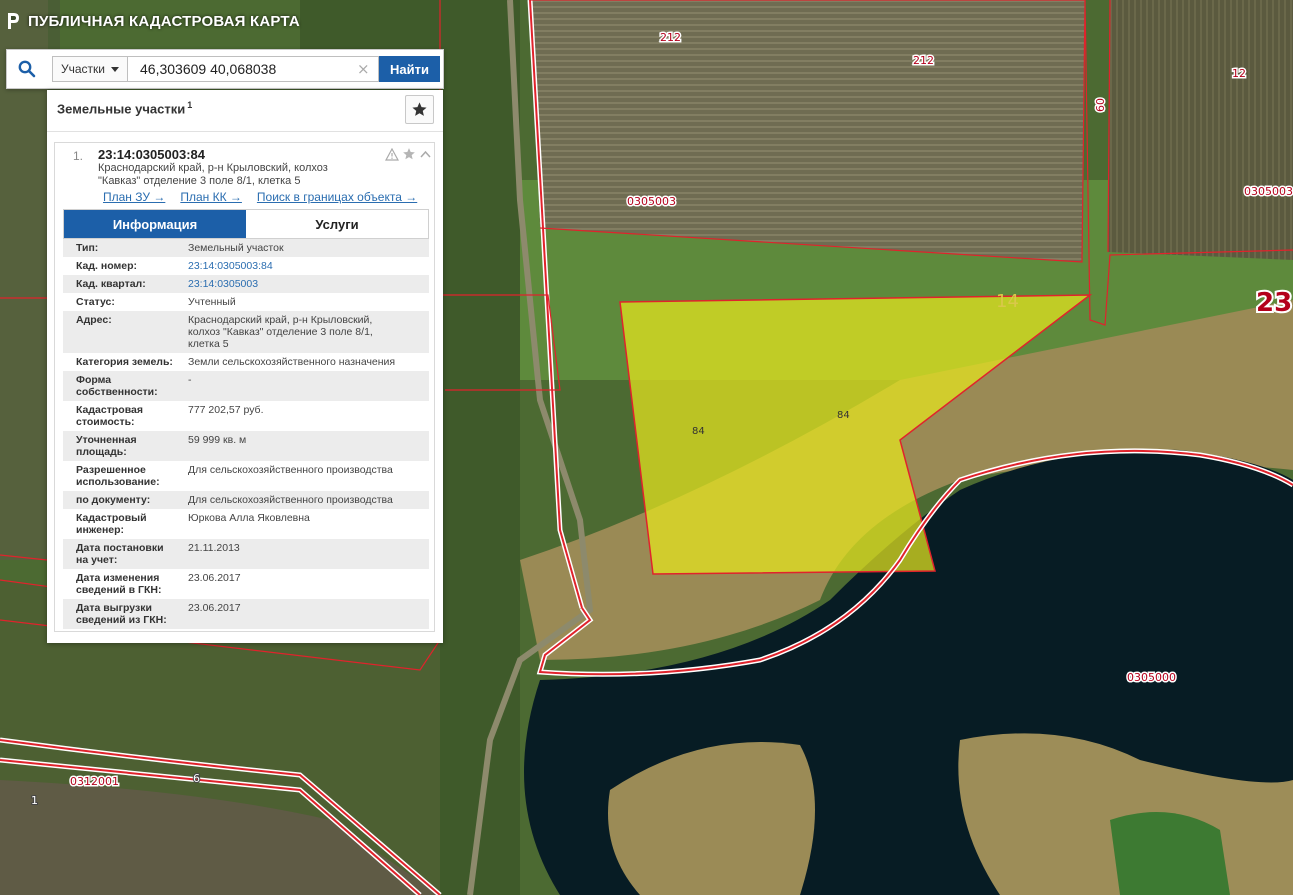 The height and width of the screenshot is (895, 1293). Describe the element at coordinates (337, 224) in the screenshot. I see `tab-services: Услуги` at that location.